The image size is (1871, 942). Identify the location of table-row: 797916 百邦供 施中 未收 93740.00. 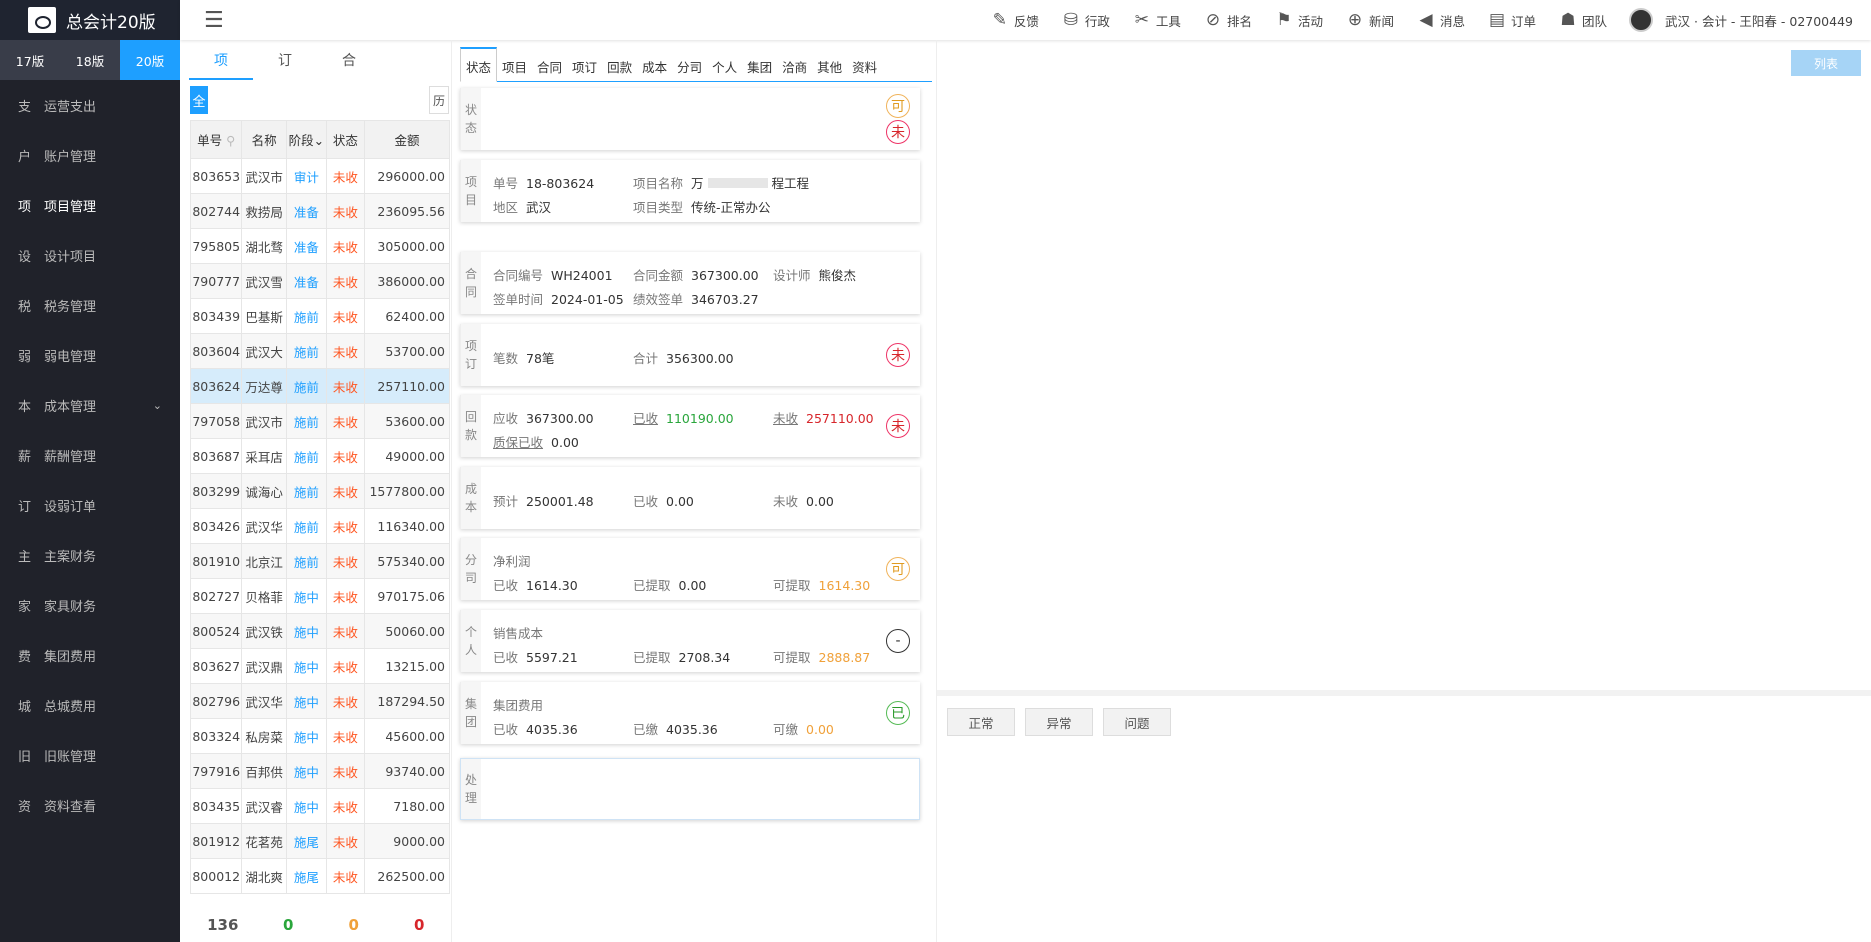
(320, 771).